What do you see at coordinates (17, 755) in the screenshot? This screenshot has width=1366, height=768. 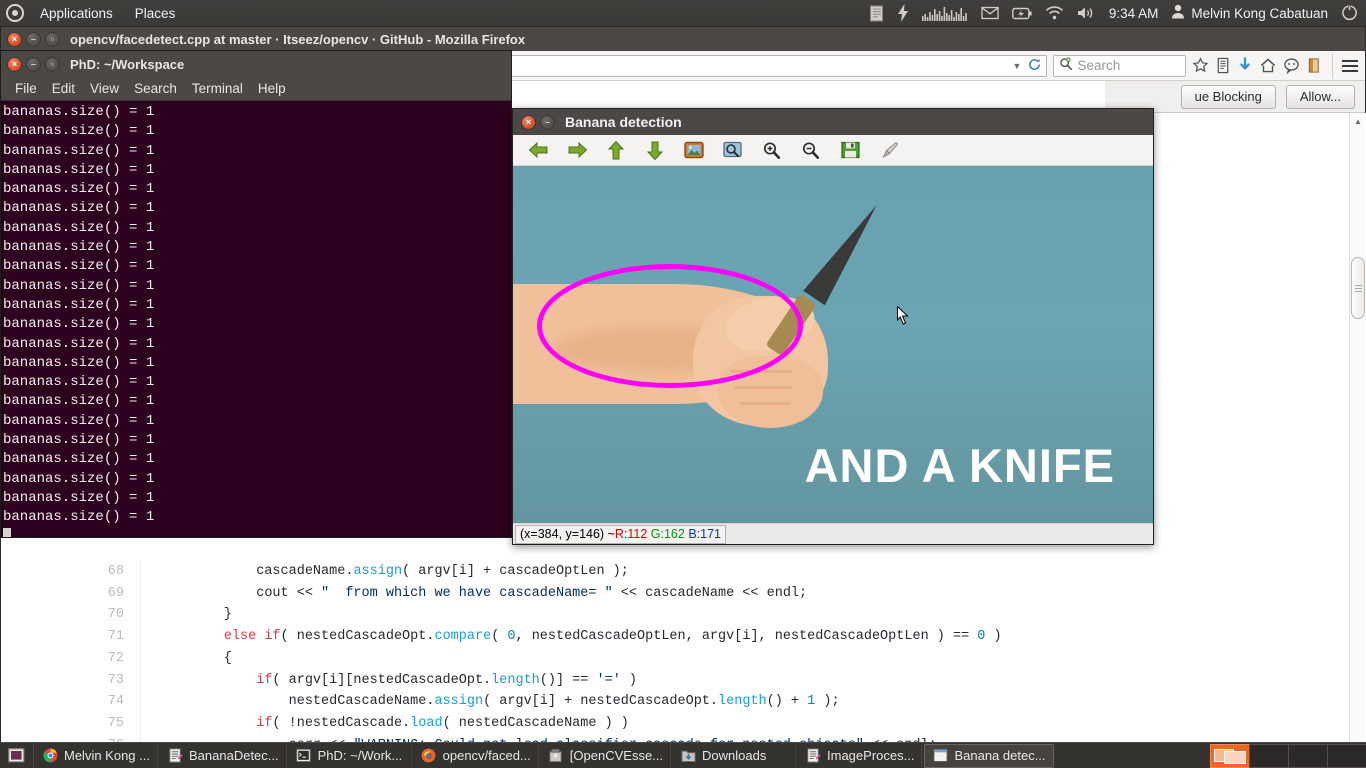 I see `show-desktop-icon` at bounding box center [17, 755].